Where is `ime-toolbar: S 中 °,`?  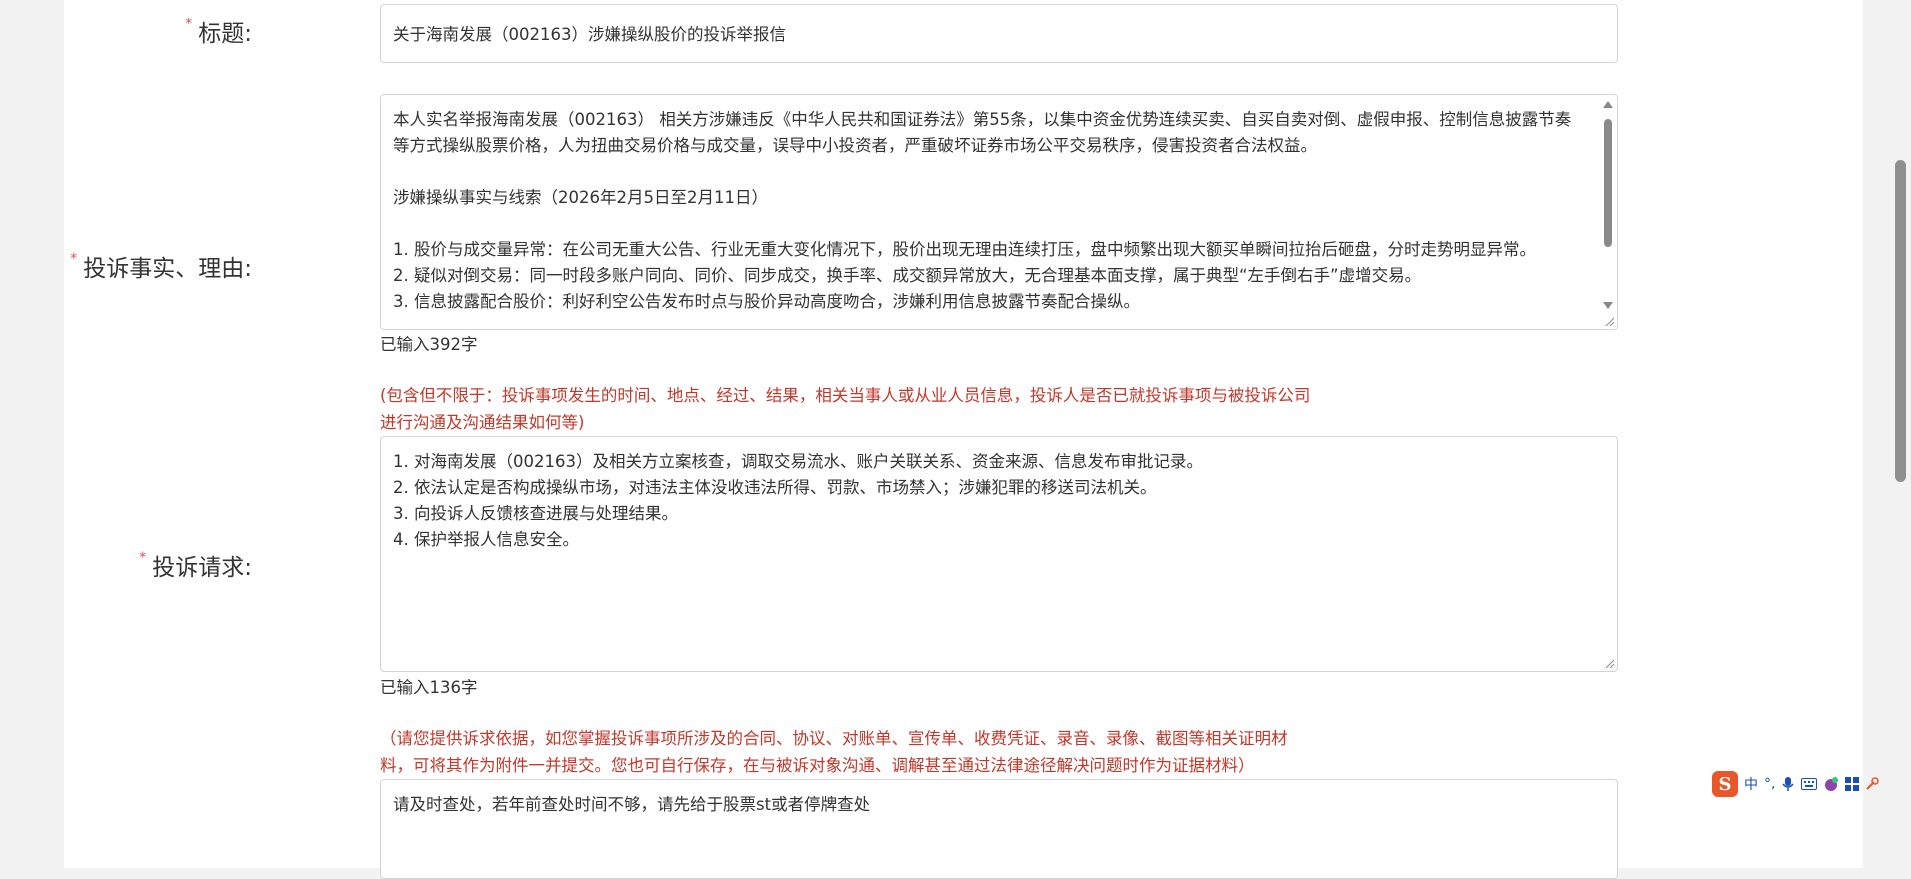
ime-toolbar: S 中 °, is located at coordinates (1811, 784).